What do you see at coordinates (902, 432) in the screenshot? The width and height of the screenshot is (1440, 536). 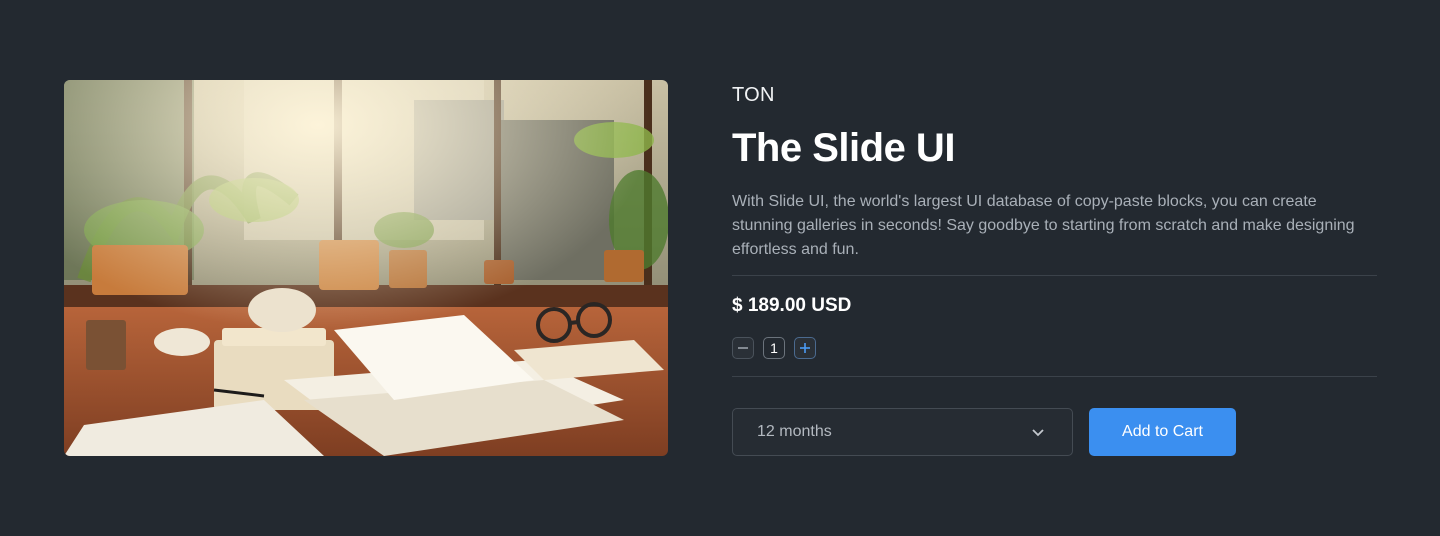 I see `plan-select: 12 months` at bounding box center [902, 432].